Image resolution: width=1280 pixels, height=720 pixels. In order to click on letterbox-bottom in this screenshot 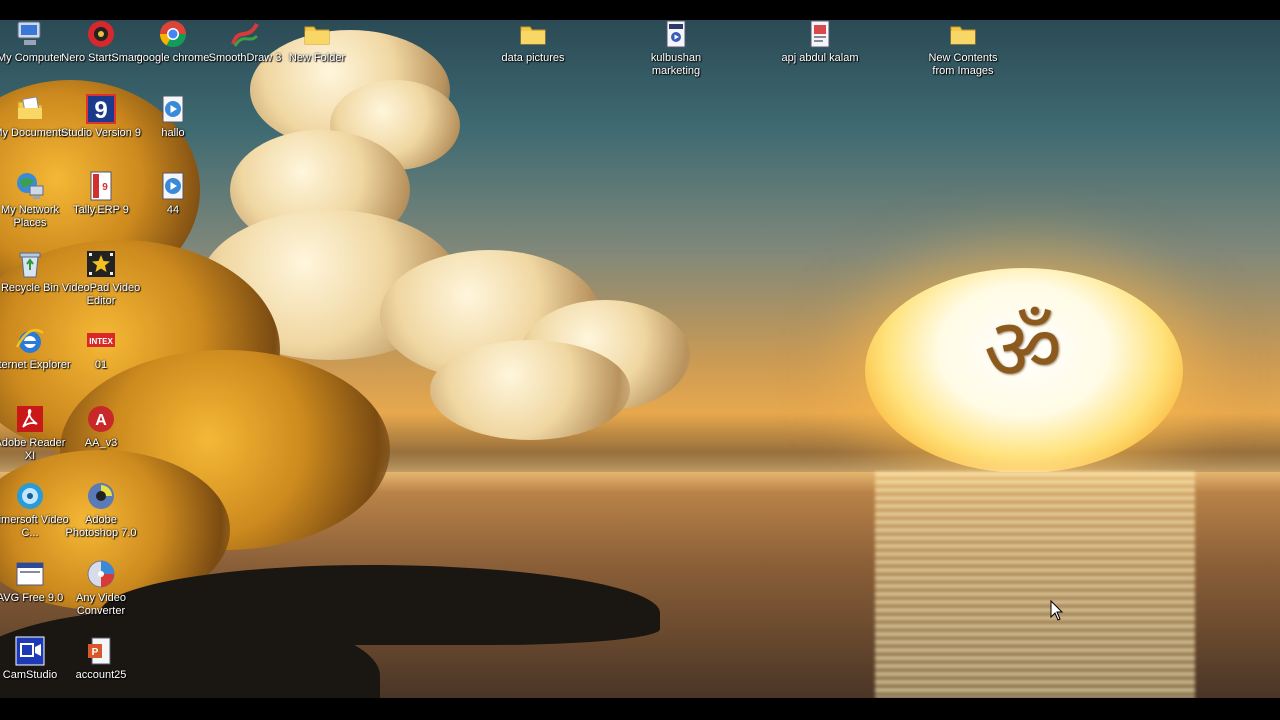, I will do `click(640, 709)`.